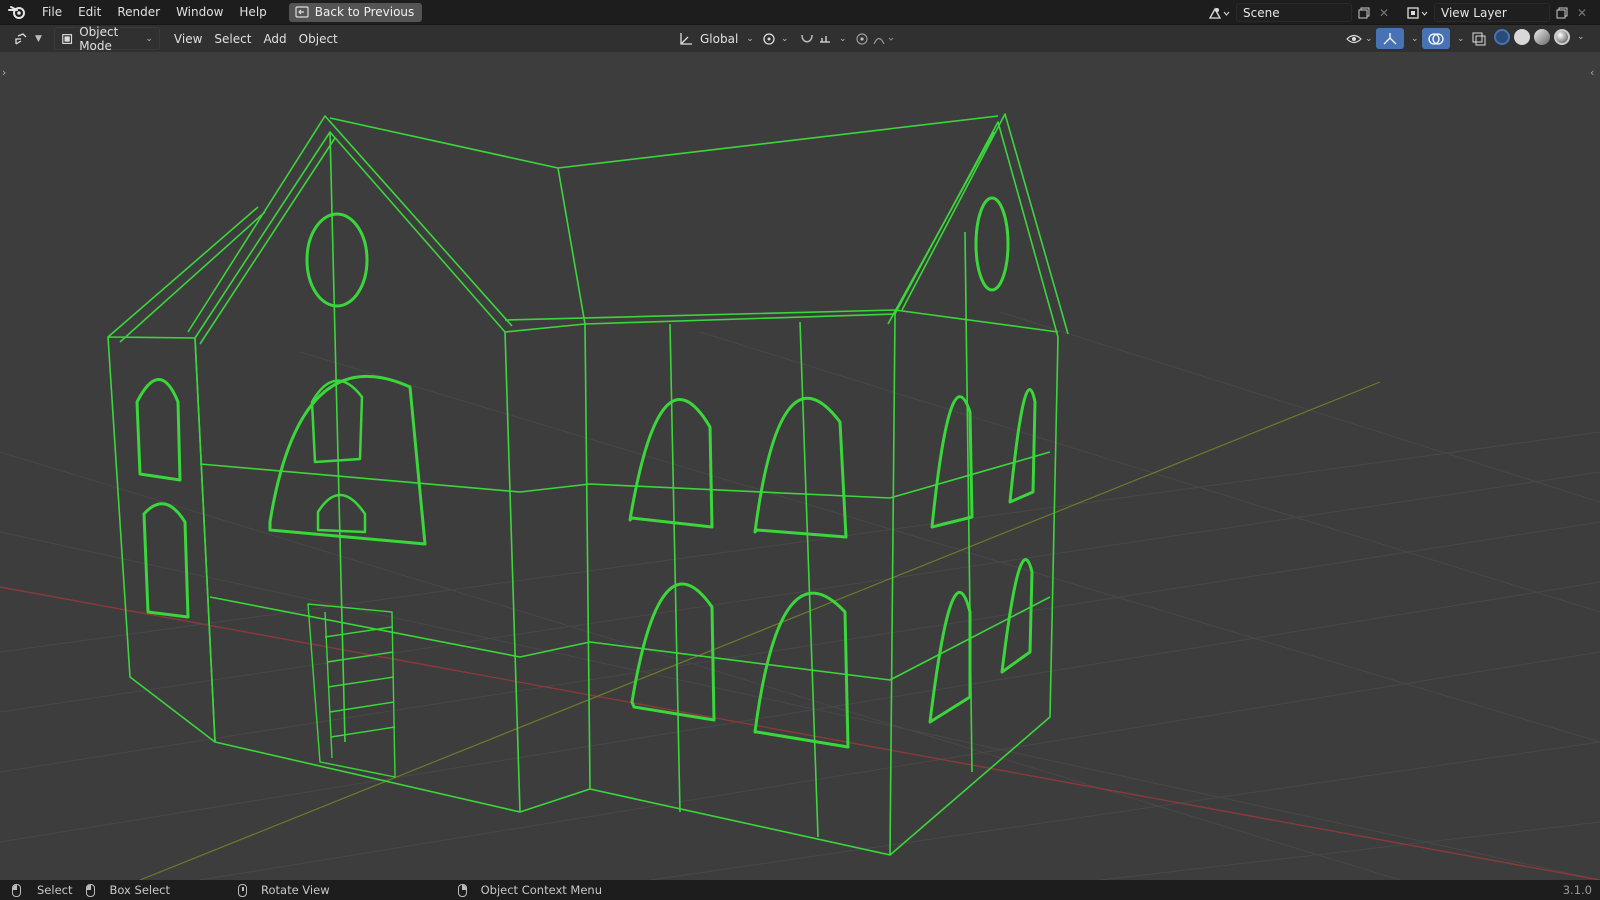 This screenshot has height=900, width=1600. What do you see at coordinates (1390, 38) in the screenshot?
I see `gizmo-icon` at bounding box center [1390, 38].